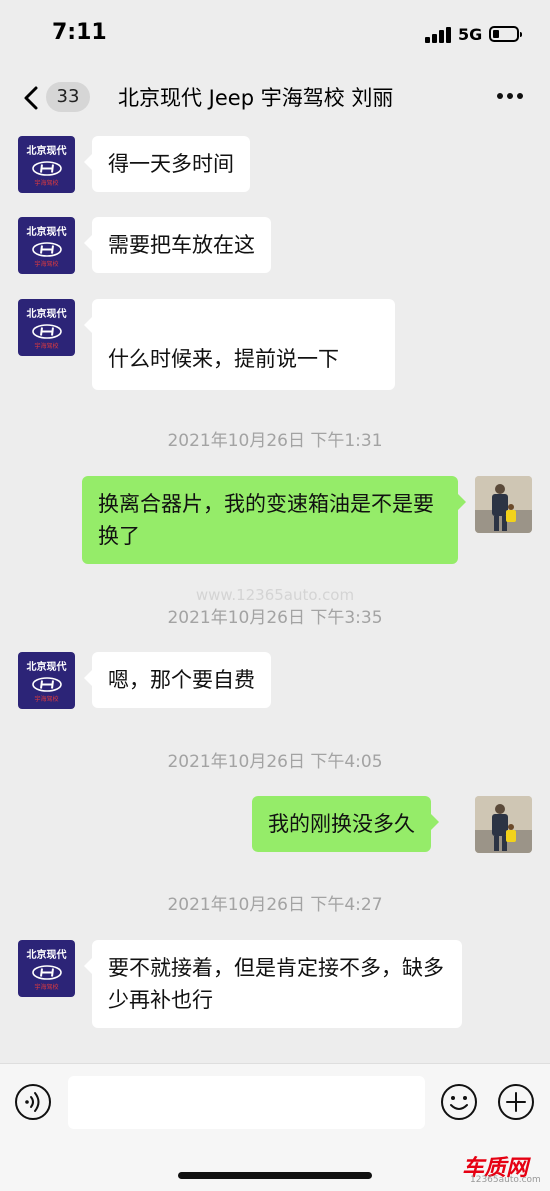  I want to click on message-text: 要不就接着，但是肯定接不多，缺多少再补也行, so click(276, 984).